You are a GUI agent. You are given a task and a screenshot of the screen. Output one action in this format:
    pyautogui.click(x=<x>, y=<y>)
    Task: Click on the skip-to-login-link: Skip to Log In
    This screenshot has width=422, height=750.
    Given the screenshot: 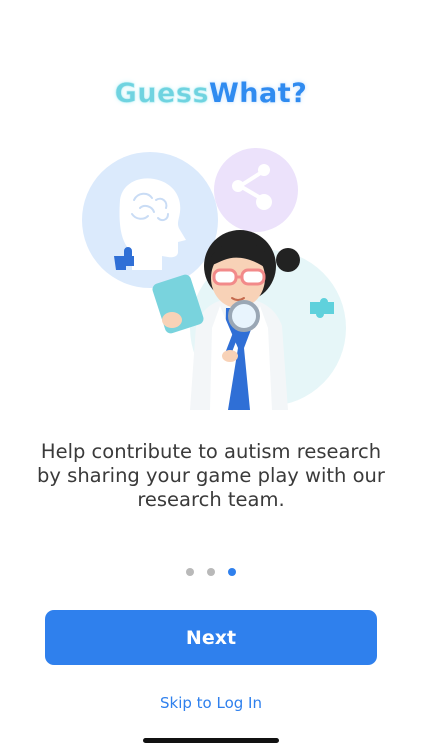 What is the action you would take?
    pyautogui.click(x=211, y=703)
    